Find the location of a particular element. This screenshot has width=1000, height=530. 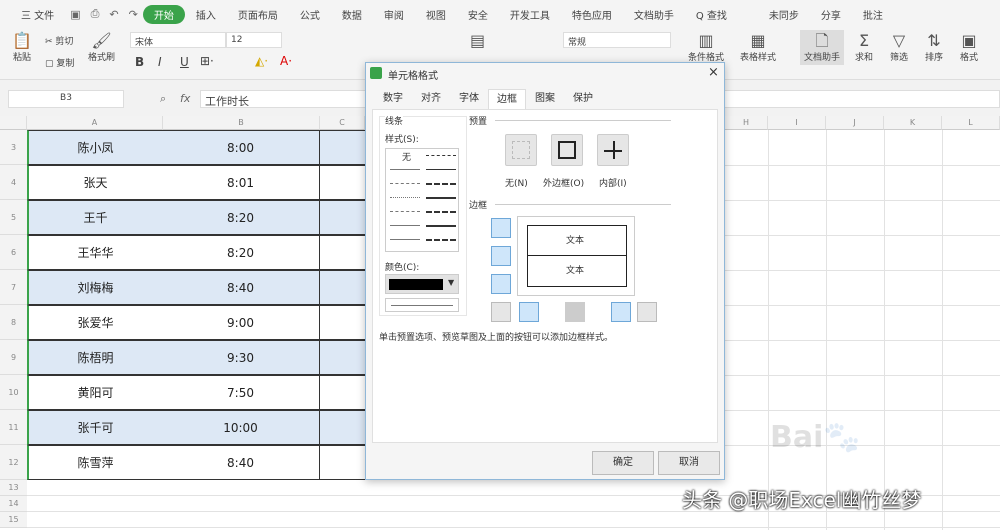

zoom-formula-icon: ⌕ is located at coordinates (163, 99).